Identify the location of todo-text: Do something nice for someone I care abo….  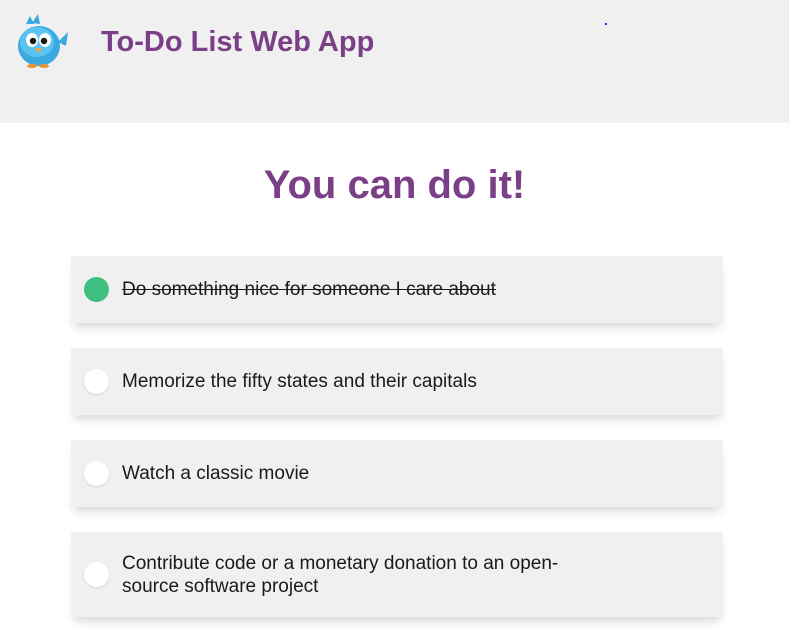
(309, 289).